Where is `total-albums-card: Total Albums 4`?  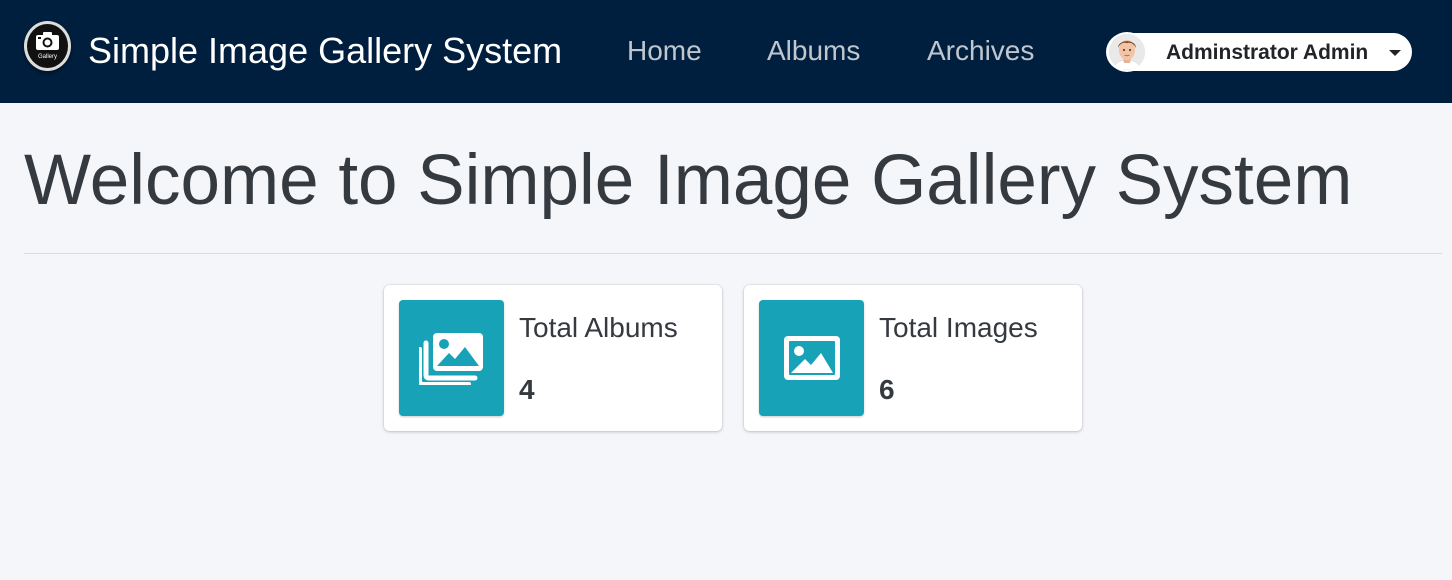 total-albums-card: Total Albums 4 is located at coordinates (553, 358).